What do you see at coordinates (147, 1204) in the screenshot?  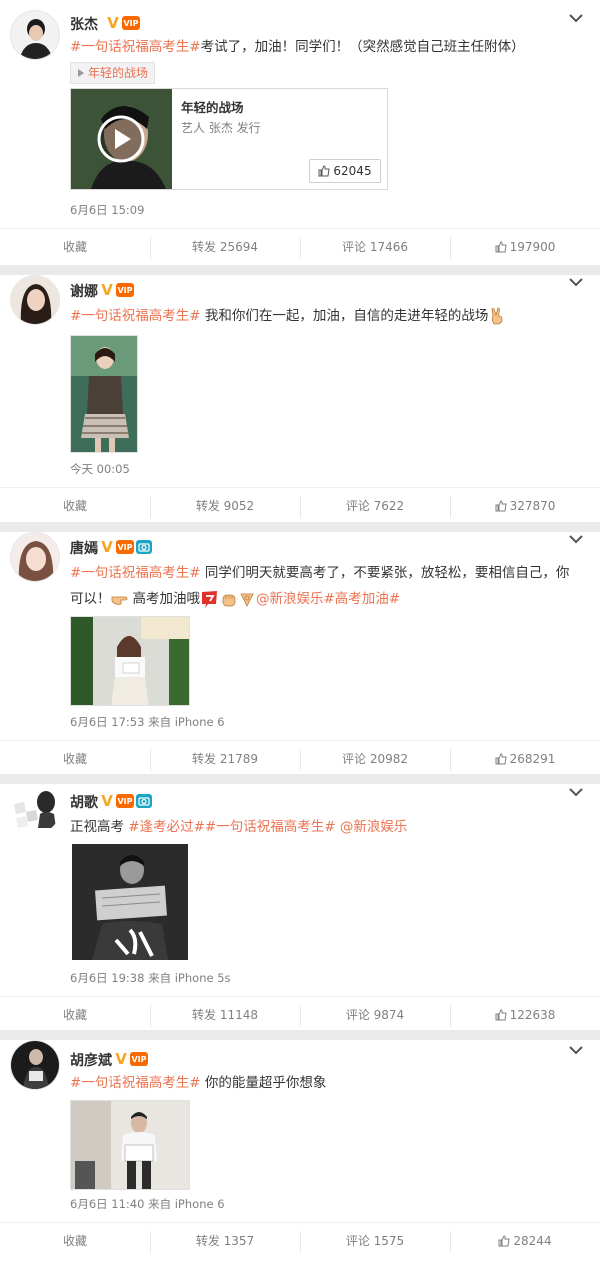 I see `post-time: 6月6日 11:40 来自 iPhone 6` at bounding box center [147, 1204].